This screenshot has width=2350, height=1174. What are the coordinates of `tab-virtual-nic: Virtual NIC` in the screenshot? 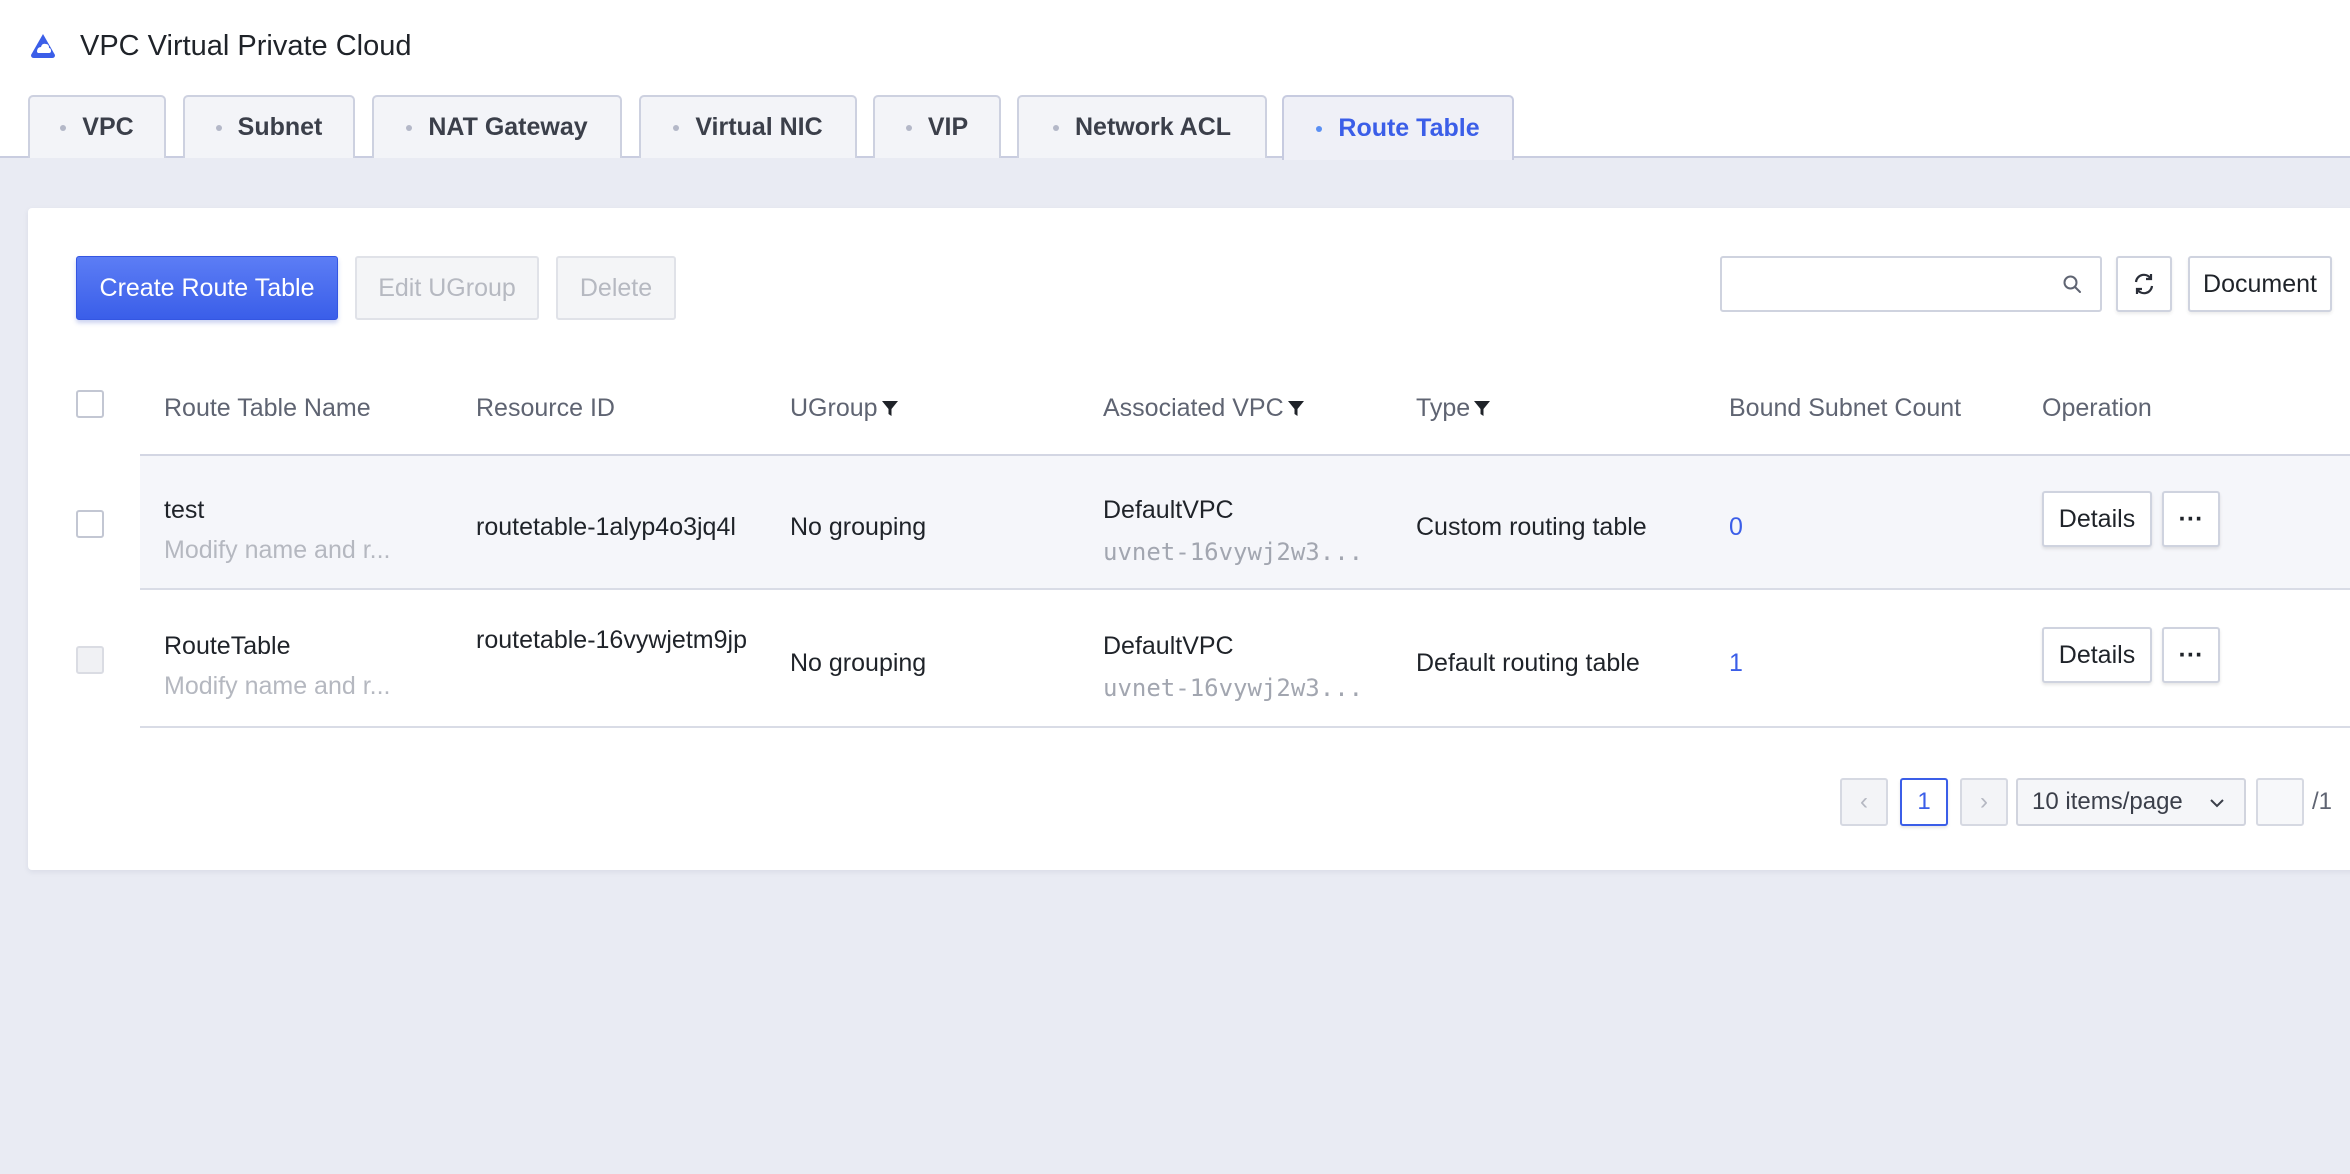 It's located at (748, 126).